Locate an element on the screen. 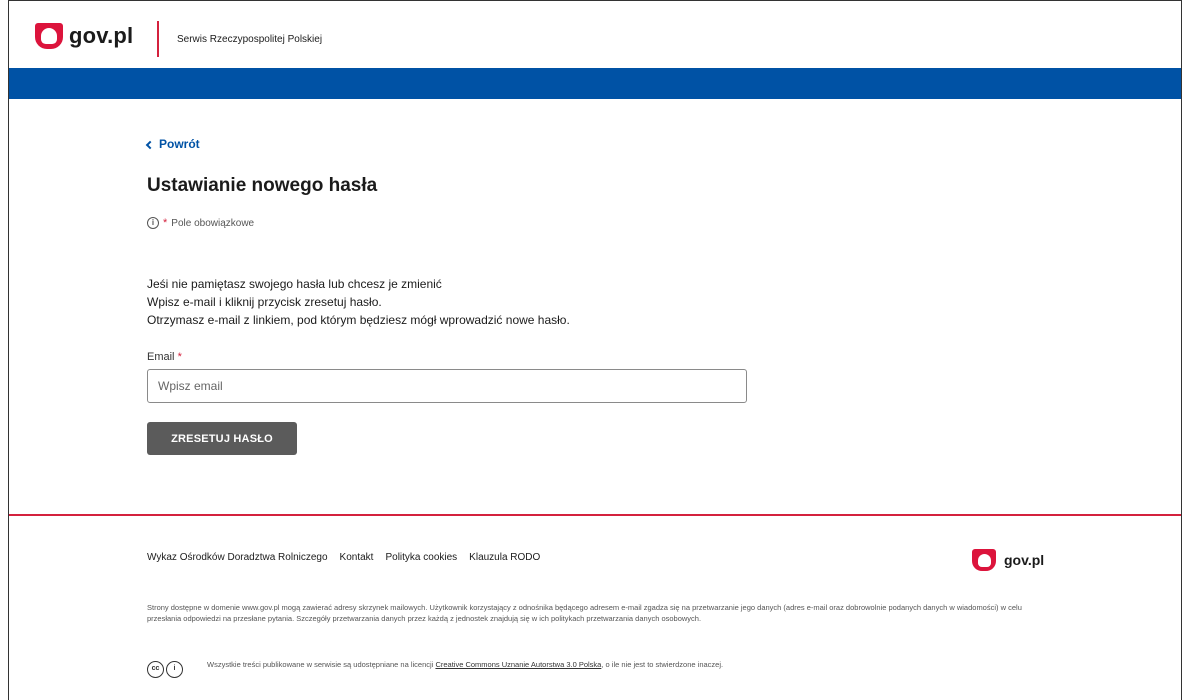 This screenshot has width=1182, height=700. footer-gov-logo: gov.pl is located at coordinates (1008, 560).